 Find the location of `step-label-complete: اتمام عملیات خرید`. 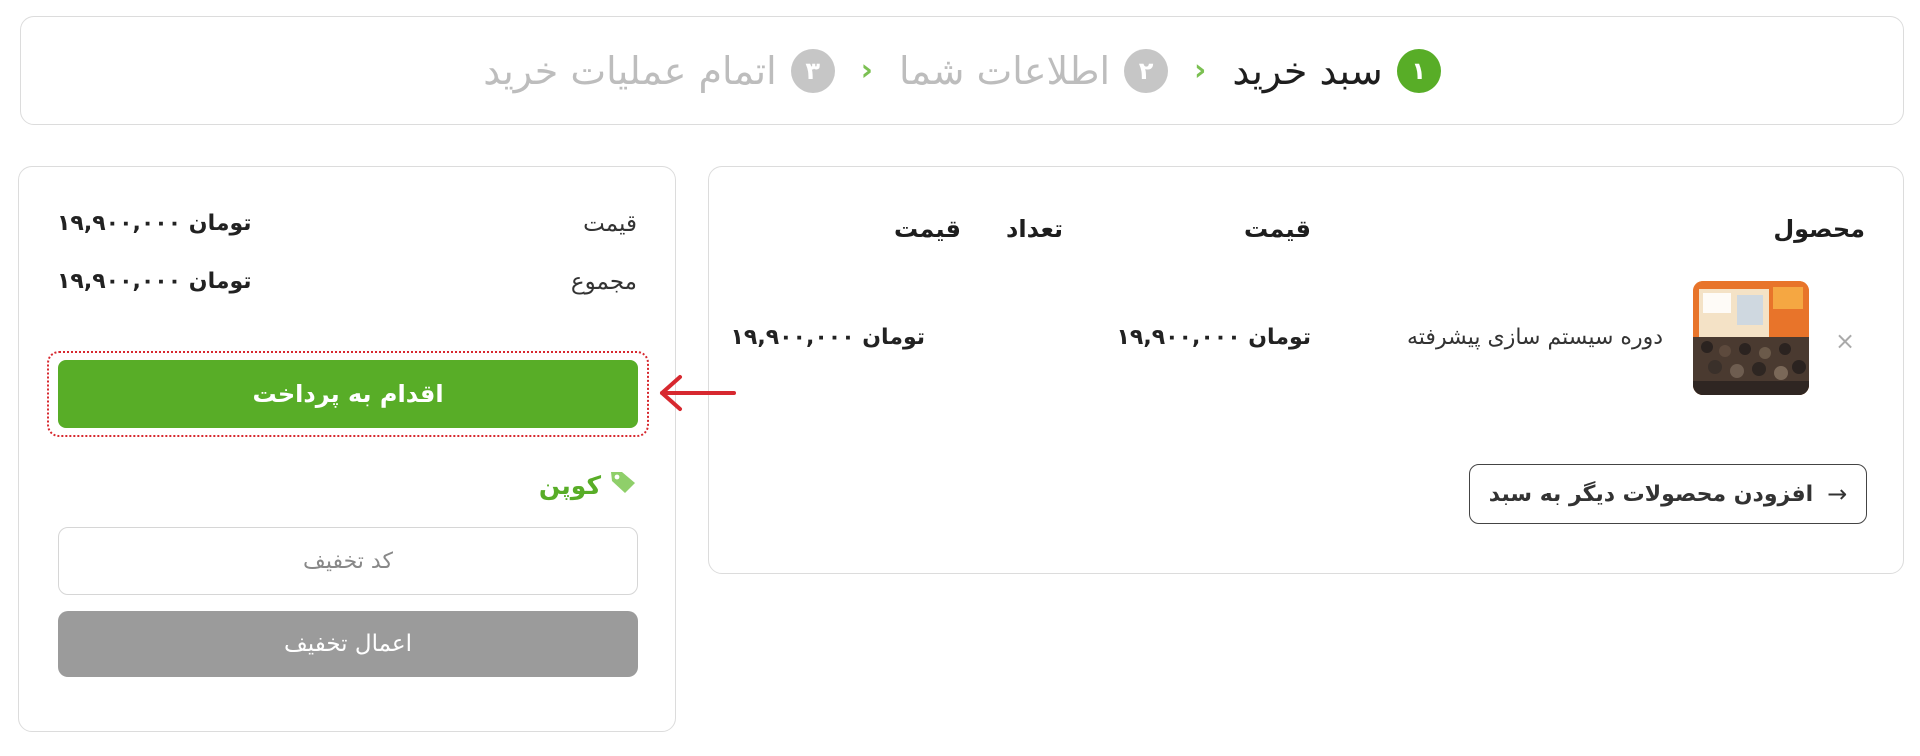

step-label-complete: اتمام عملیات خرید is located at coordinates (630, 70).